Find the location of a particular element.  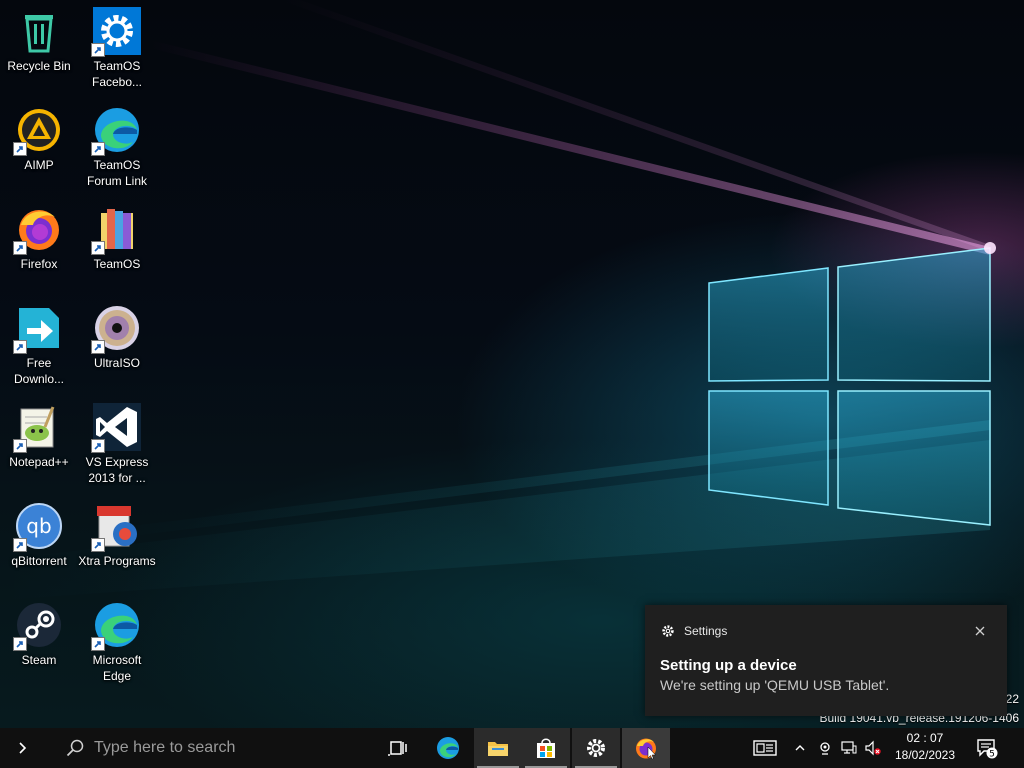

task-view-icon is located at coordinates (397, 748).